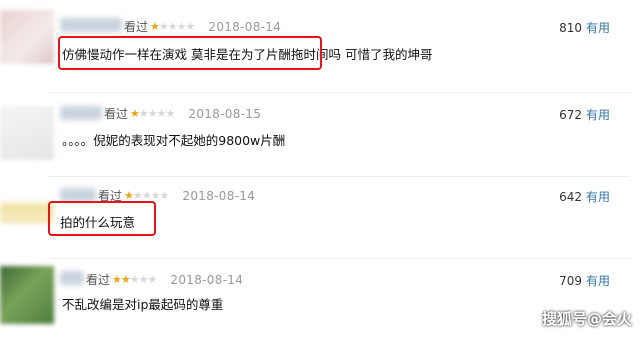 The height and width of the screenshot is (337, 640). I want to click on vote-count: 810 有用, so click(584, 27).